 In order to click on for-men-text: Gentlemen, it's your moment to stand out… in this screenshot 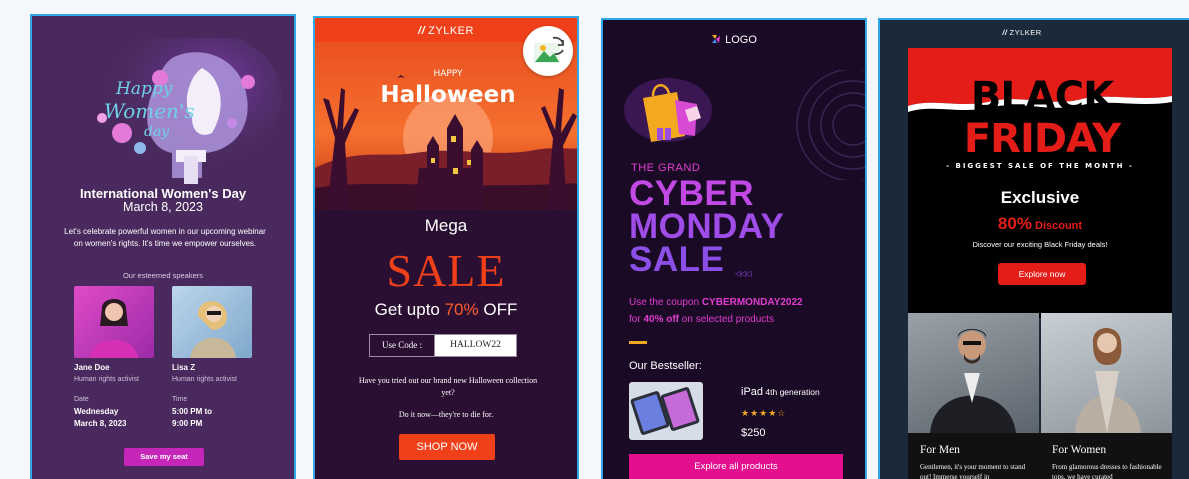, I will do `click(973, 471)`.